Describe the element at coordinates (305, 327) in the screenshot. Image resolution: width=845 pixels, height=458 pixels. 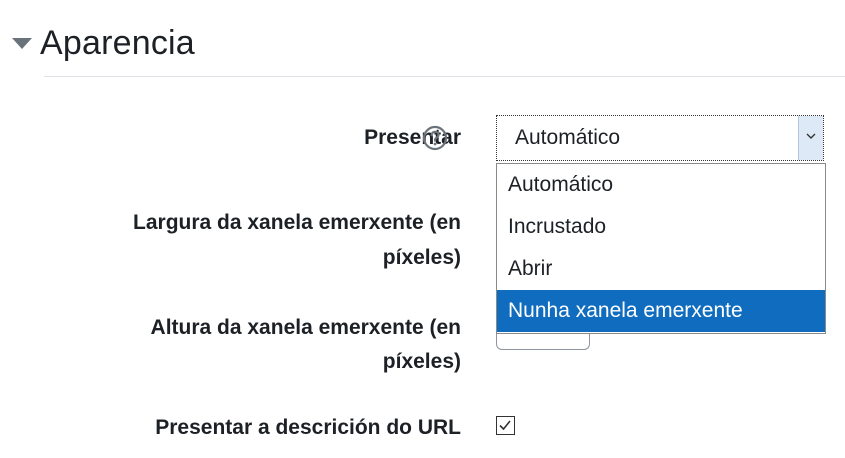
I see `popup-height-label-line1: Altura da xanela emerxente (en` at that location.